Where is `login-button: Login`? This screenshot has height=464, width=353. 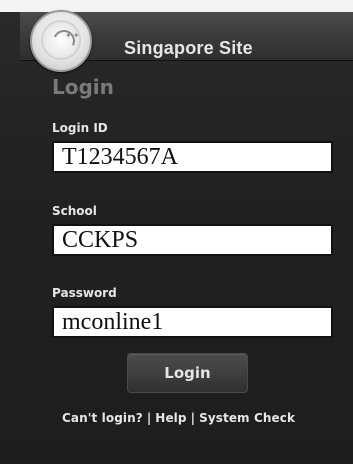 login-button: Login is located at coordinates (187, 373).